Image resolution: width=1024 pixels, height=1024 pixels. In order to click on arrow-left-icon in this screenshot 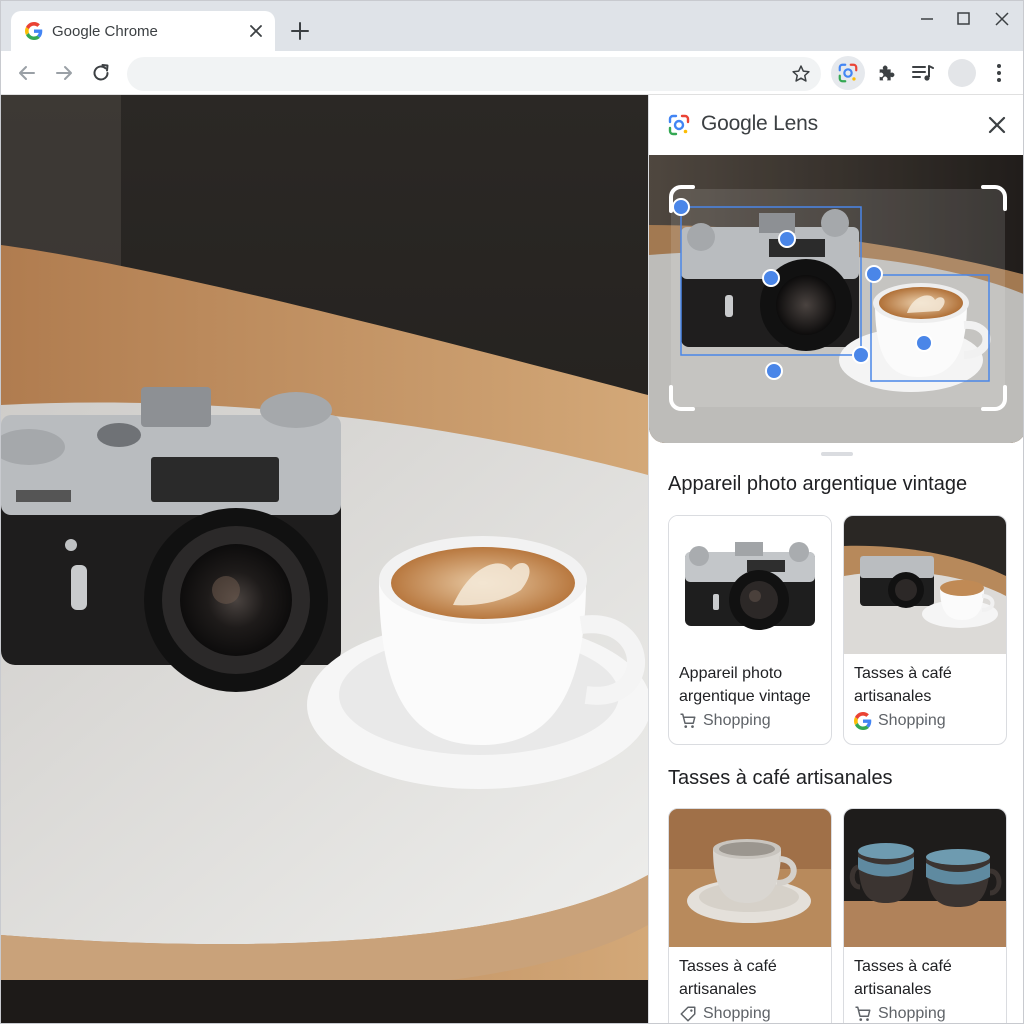, I will do `click(27, 73)`.